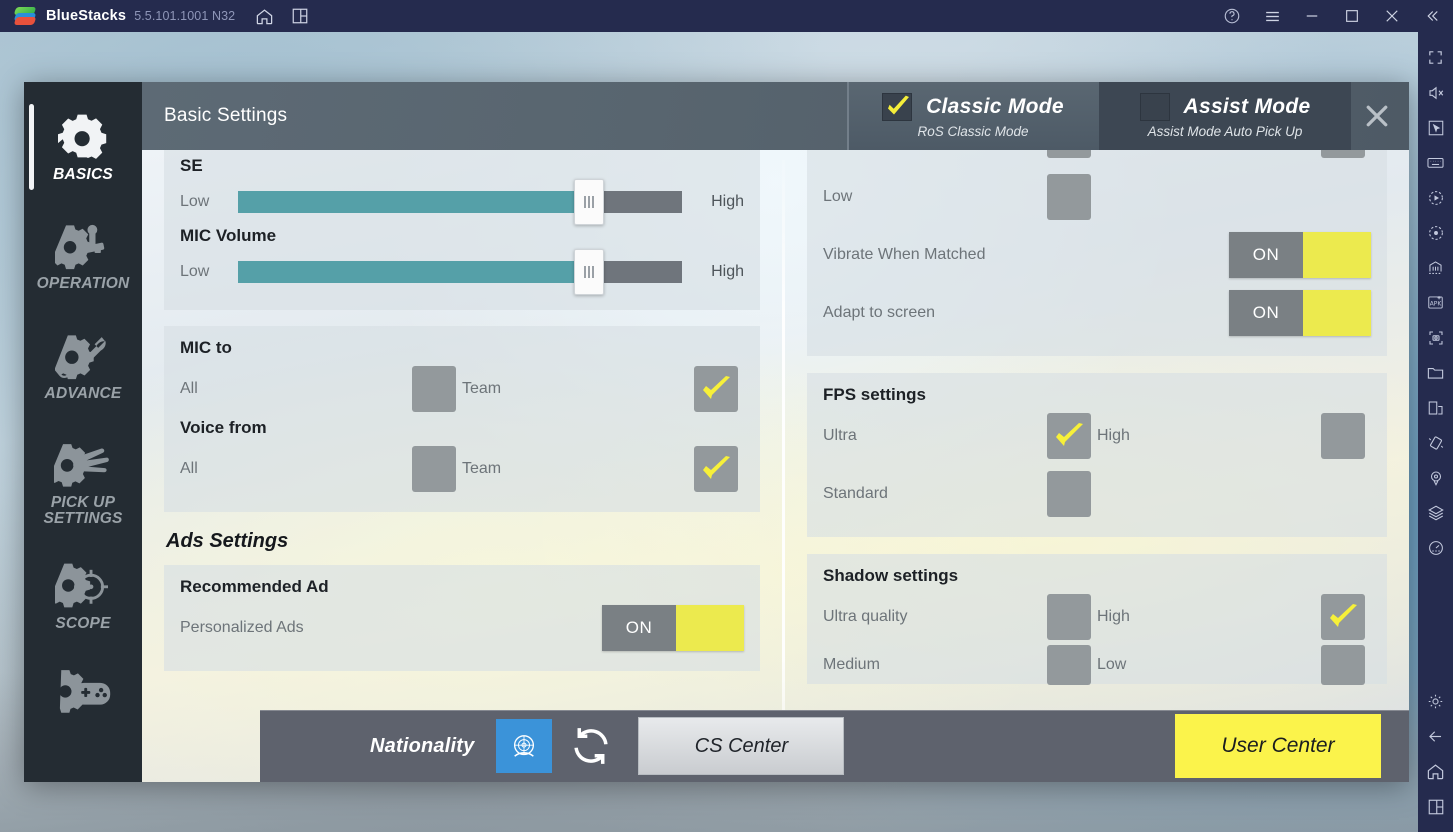 The image size is (1453, 832). I want to click on close-icon, so click(1392, 16).